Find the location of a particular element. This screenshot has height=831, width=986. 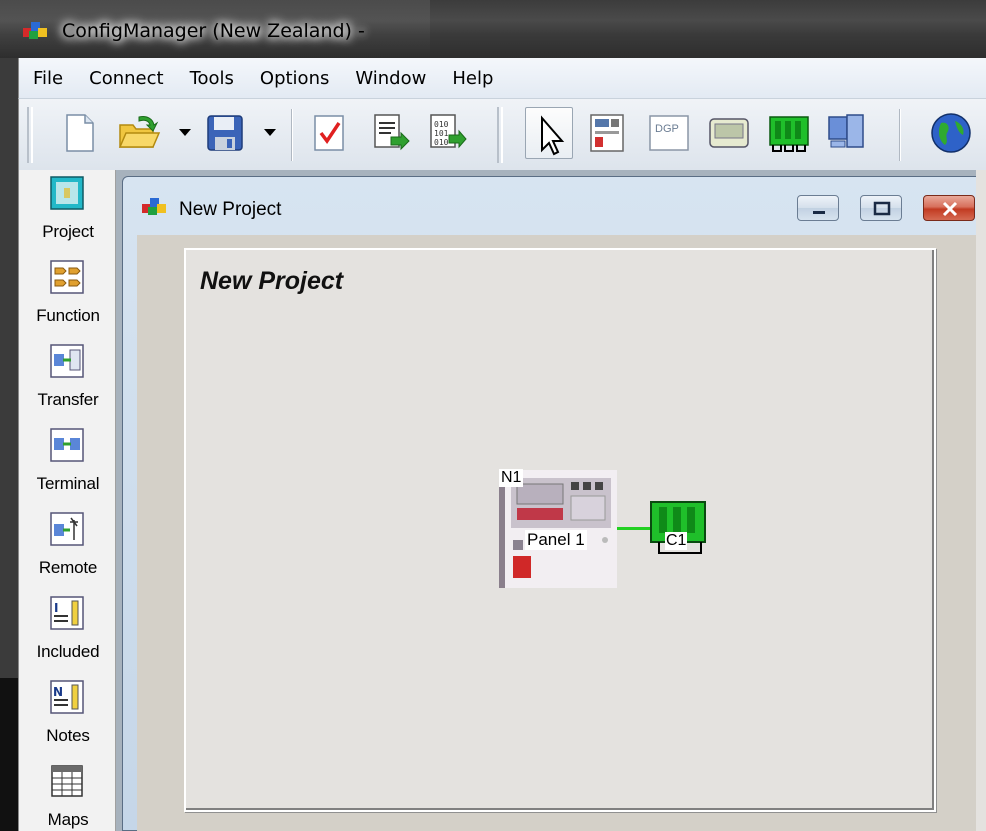

panel-layout-icon is located at coordinates (607, 133).